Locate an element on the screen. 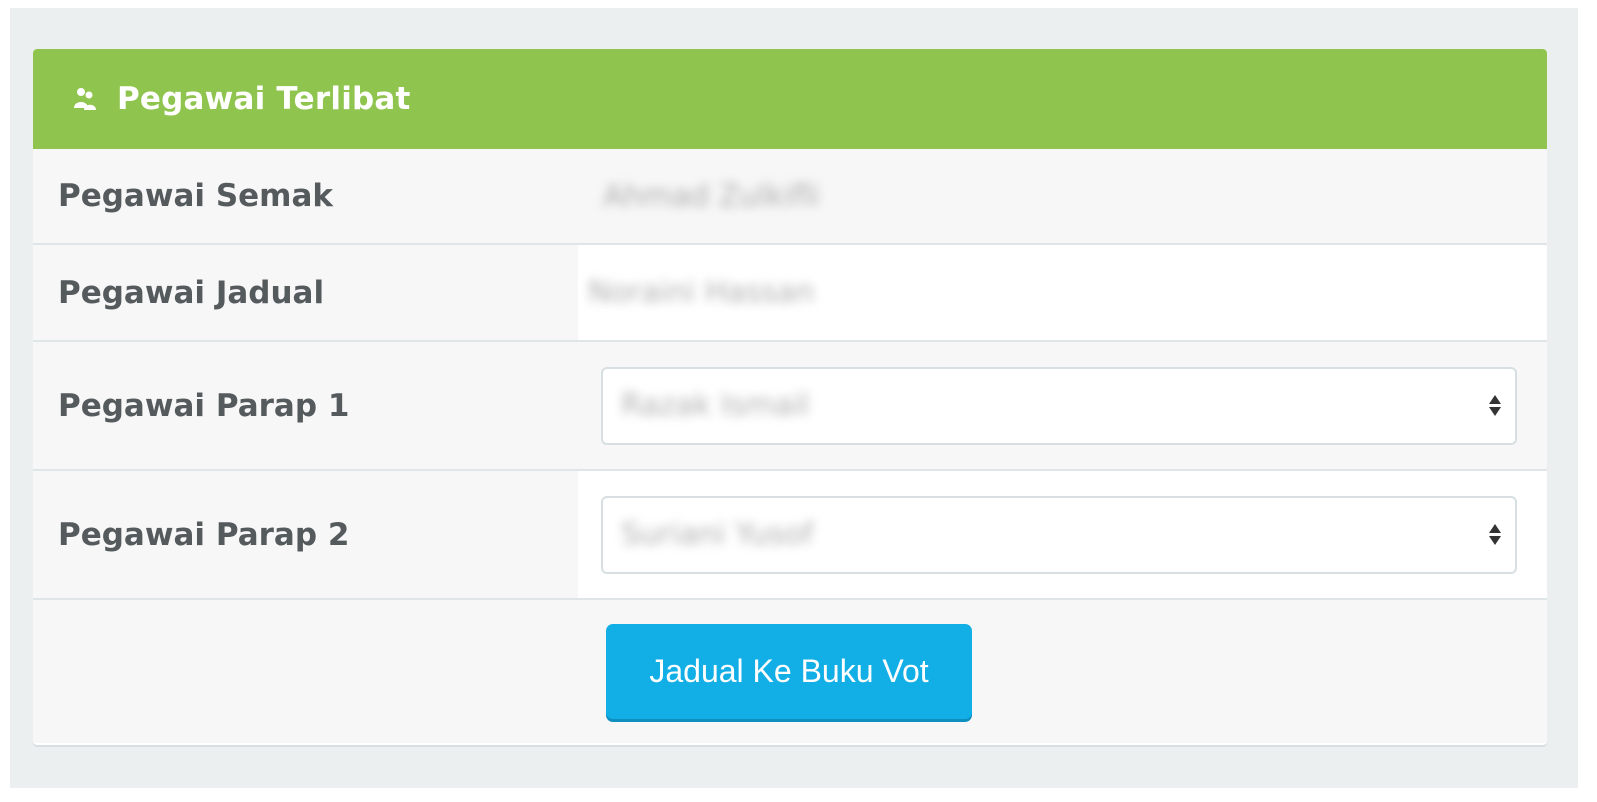 Image resolution: width=1597 pixels, height=802 pixels. select-value: Razak Ismail is located at coordinates (715, 405).